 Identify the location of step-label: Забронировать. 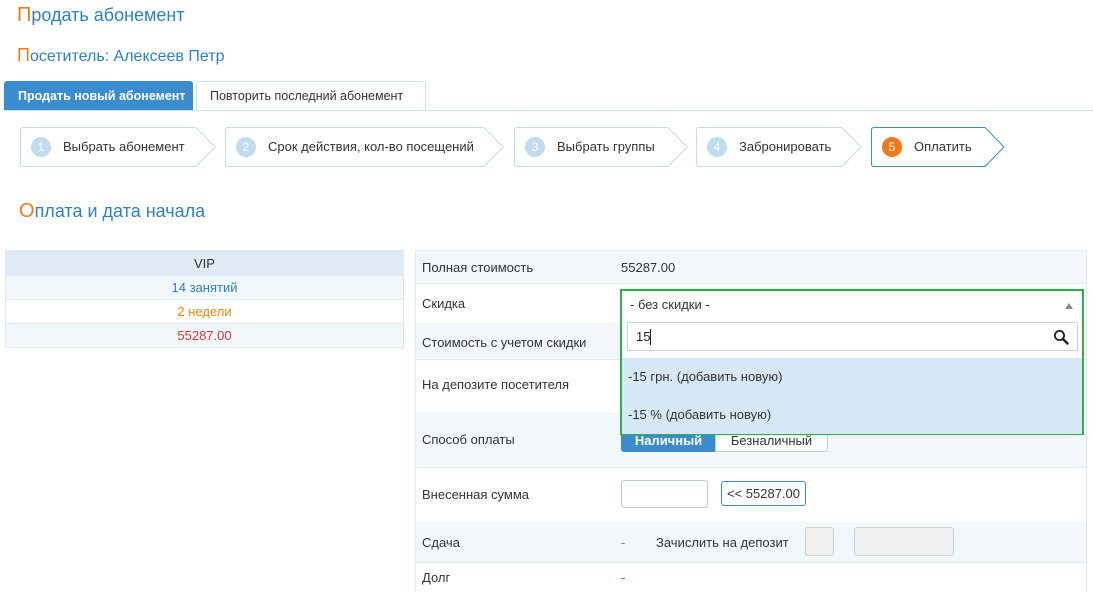
(785, 146).